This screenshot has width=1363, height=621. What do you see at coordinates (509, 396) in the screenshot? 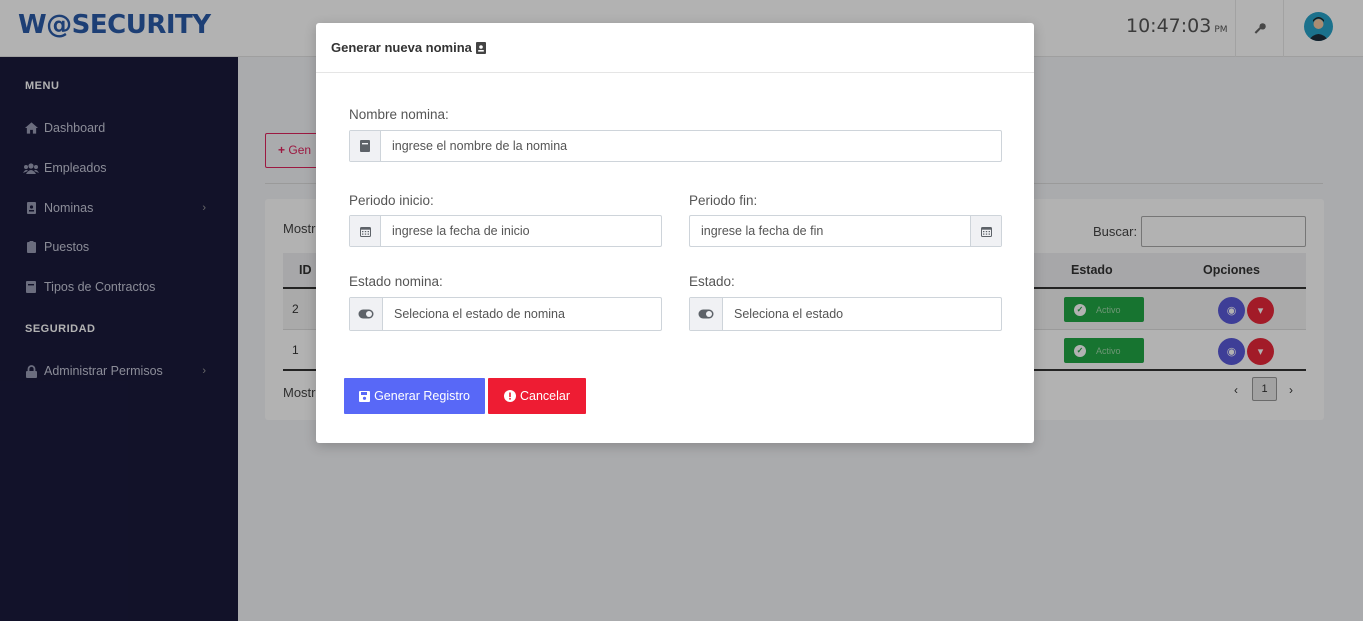
I see `exclamation-circle-icon` at bounding box center [509, 396].